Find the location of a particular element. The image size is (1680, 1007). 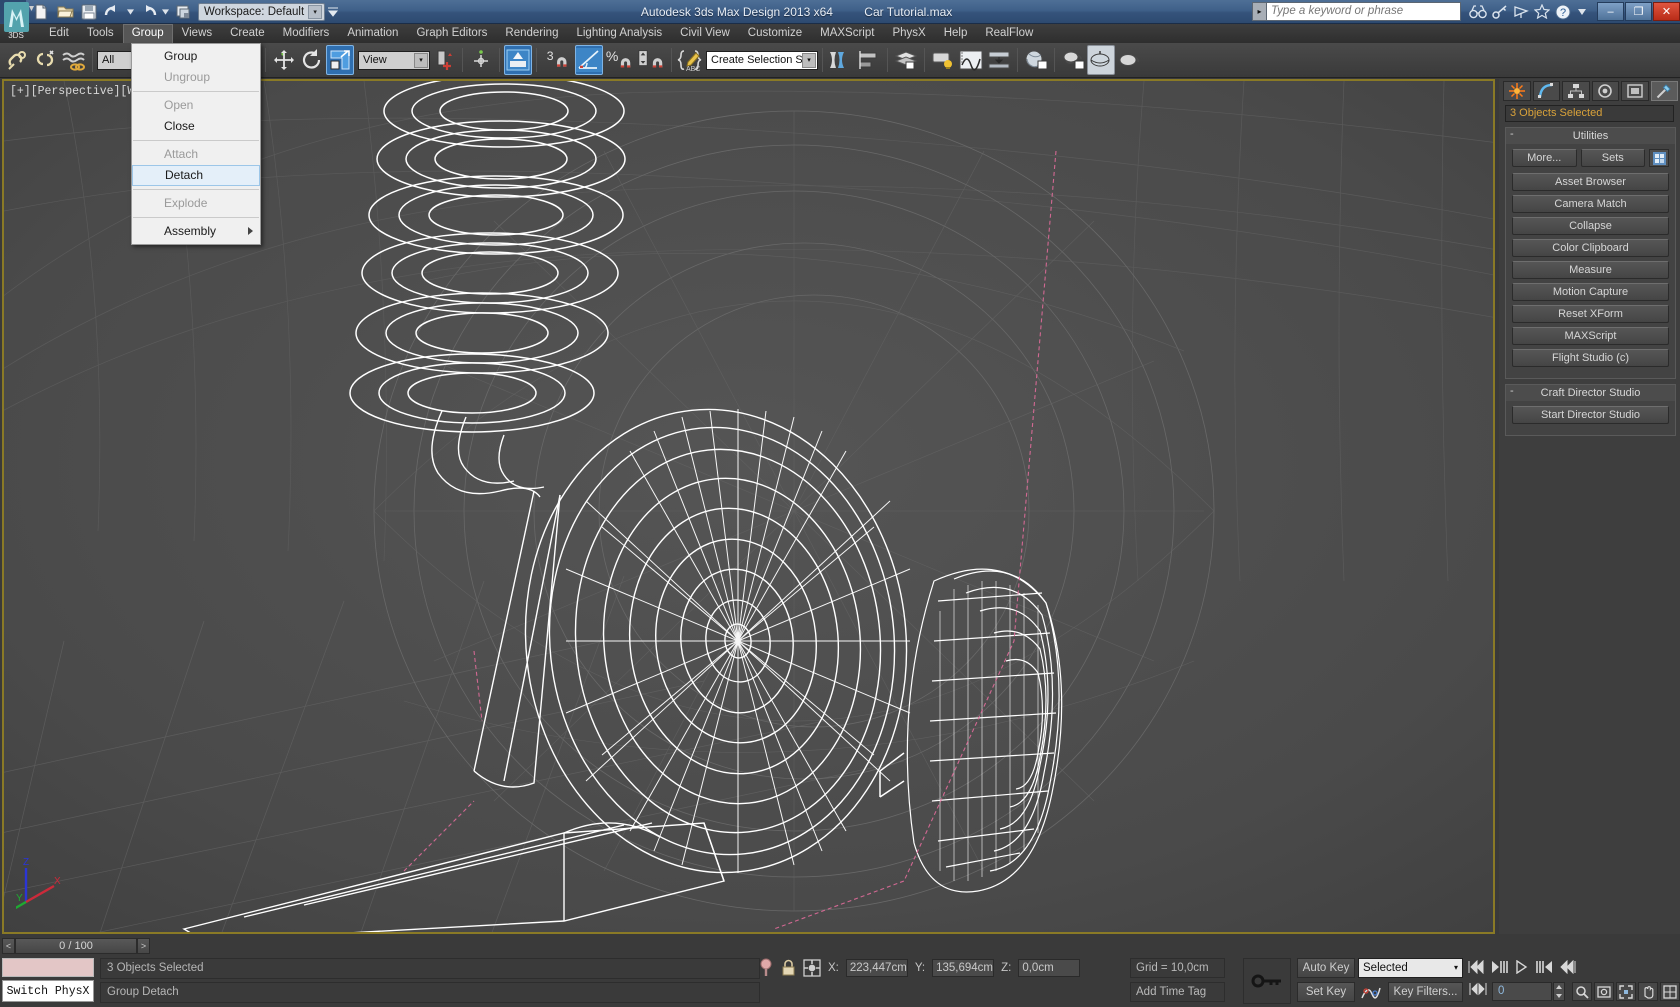

quick-access-toolbar is located at coordinates (110, 12).